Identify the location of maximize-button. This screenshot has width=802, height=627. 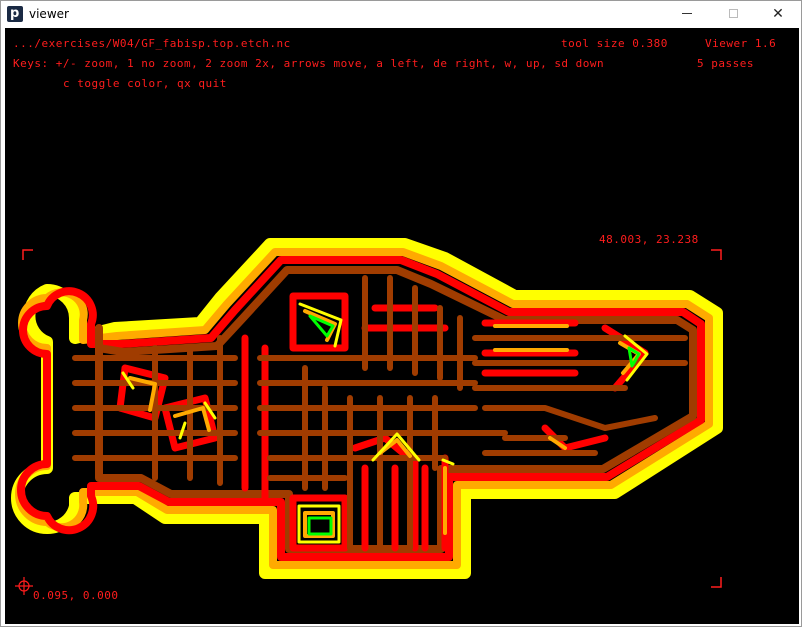
(734, 14).